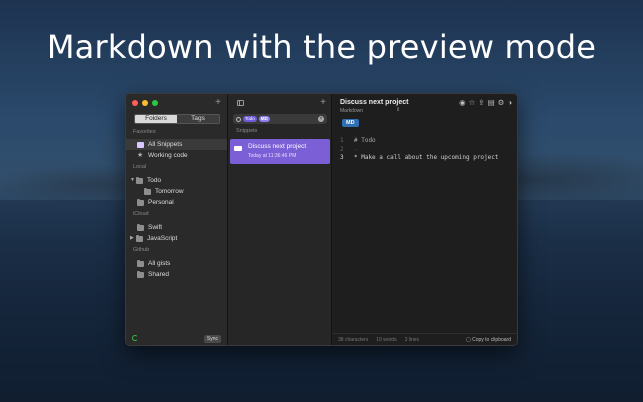 The image size is (643, 402). I want to click on word-count: 10 words, so click(386, 339).